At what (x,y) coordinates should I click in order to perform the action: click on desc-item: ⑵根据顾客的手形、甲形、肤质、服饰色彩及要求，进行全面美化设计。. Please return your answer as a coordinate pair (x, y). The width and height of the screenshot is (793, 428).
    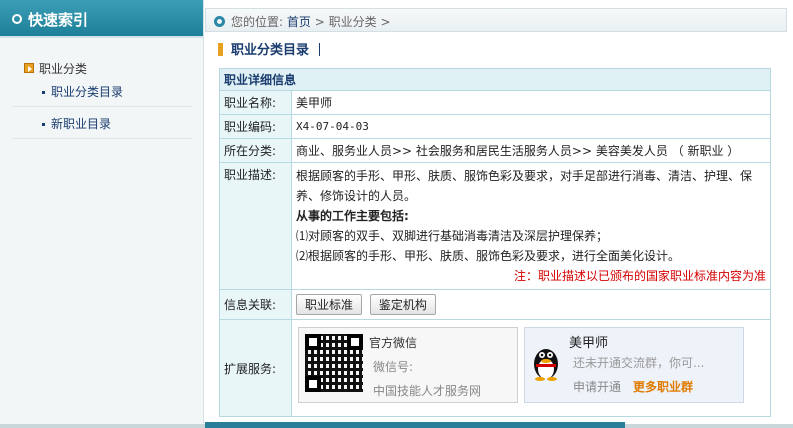
    Looking at the image, I should click on (488, 256).